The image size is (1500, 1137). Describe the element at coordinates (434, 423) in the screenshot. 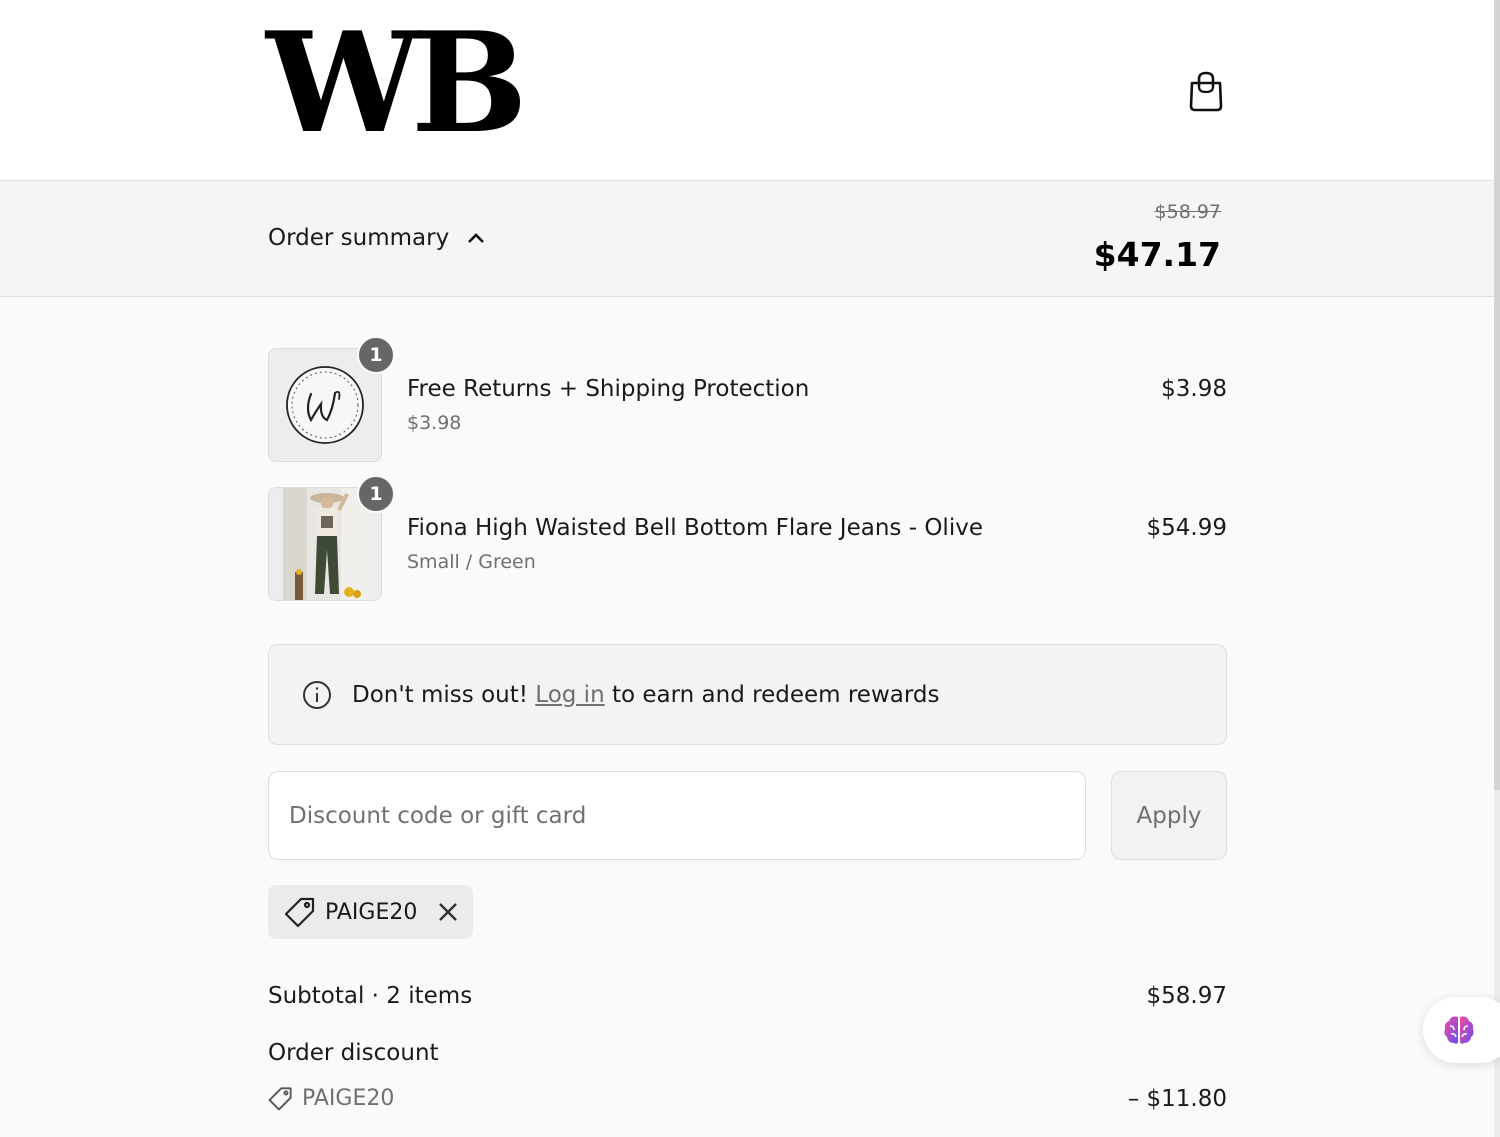

I see `item-variant: $3.98` at that location.